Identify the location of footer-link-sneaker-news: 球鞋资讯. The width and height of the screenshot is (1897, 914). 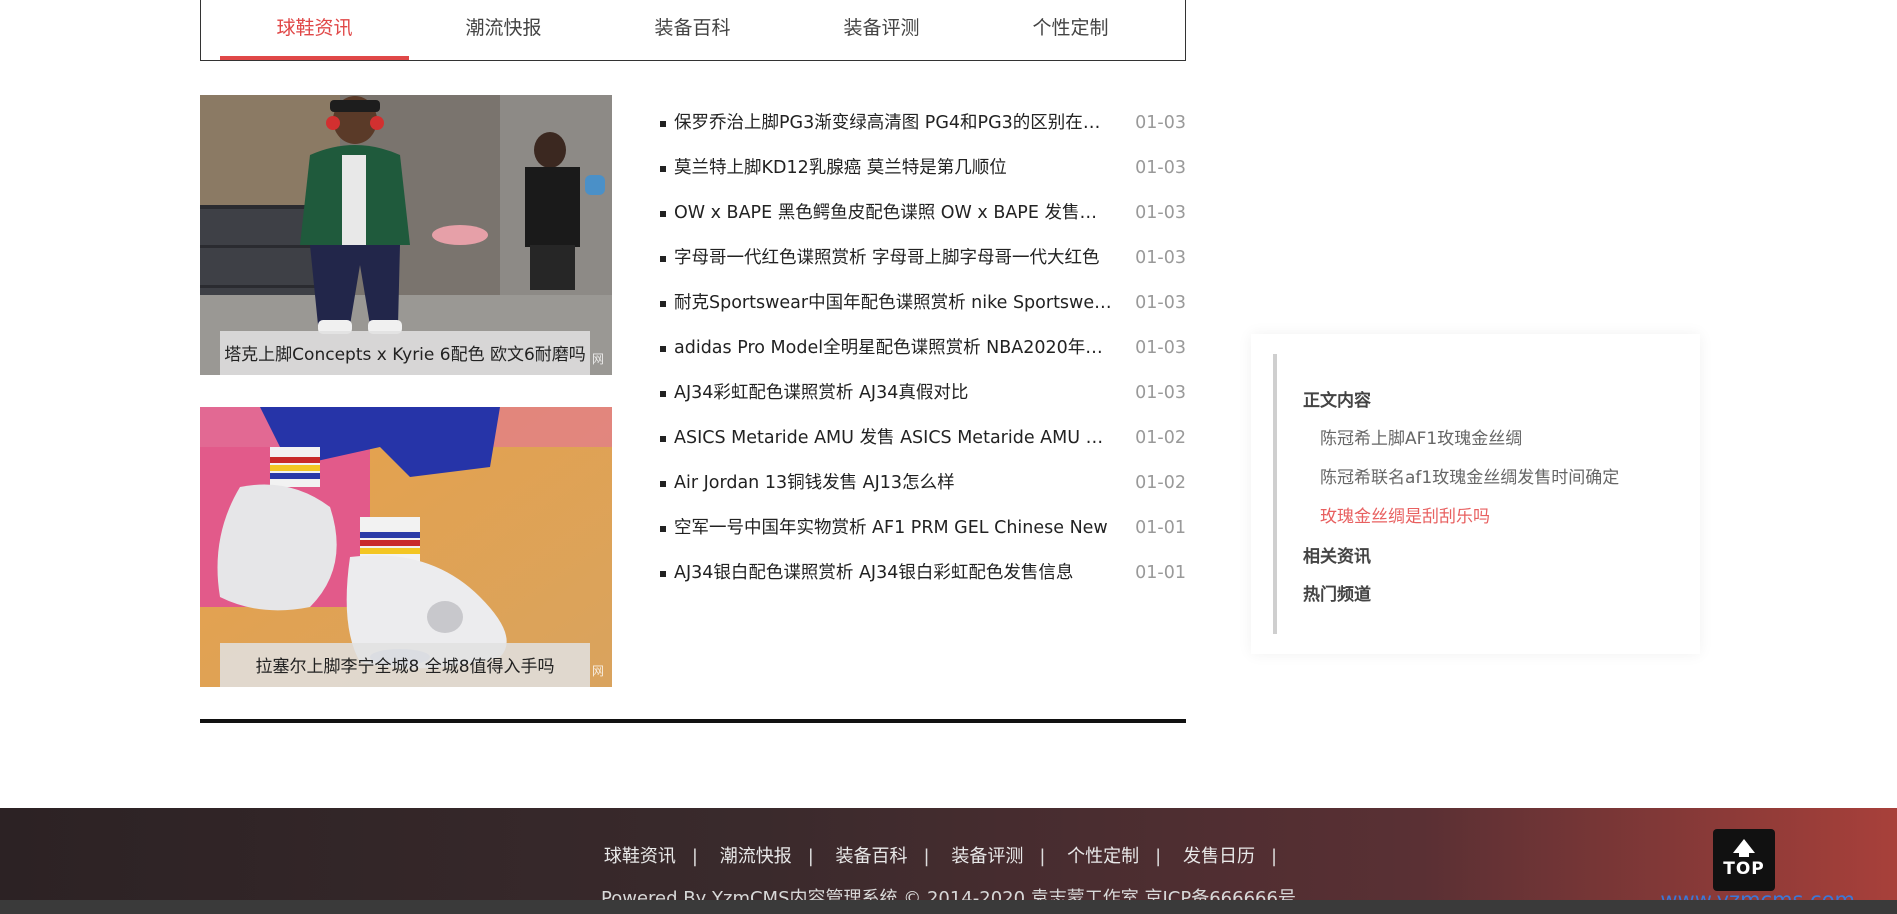
(640, 856).